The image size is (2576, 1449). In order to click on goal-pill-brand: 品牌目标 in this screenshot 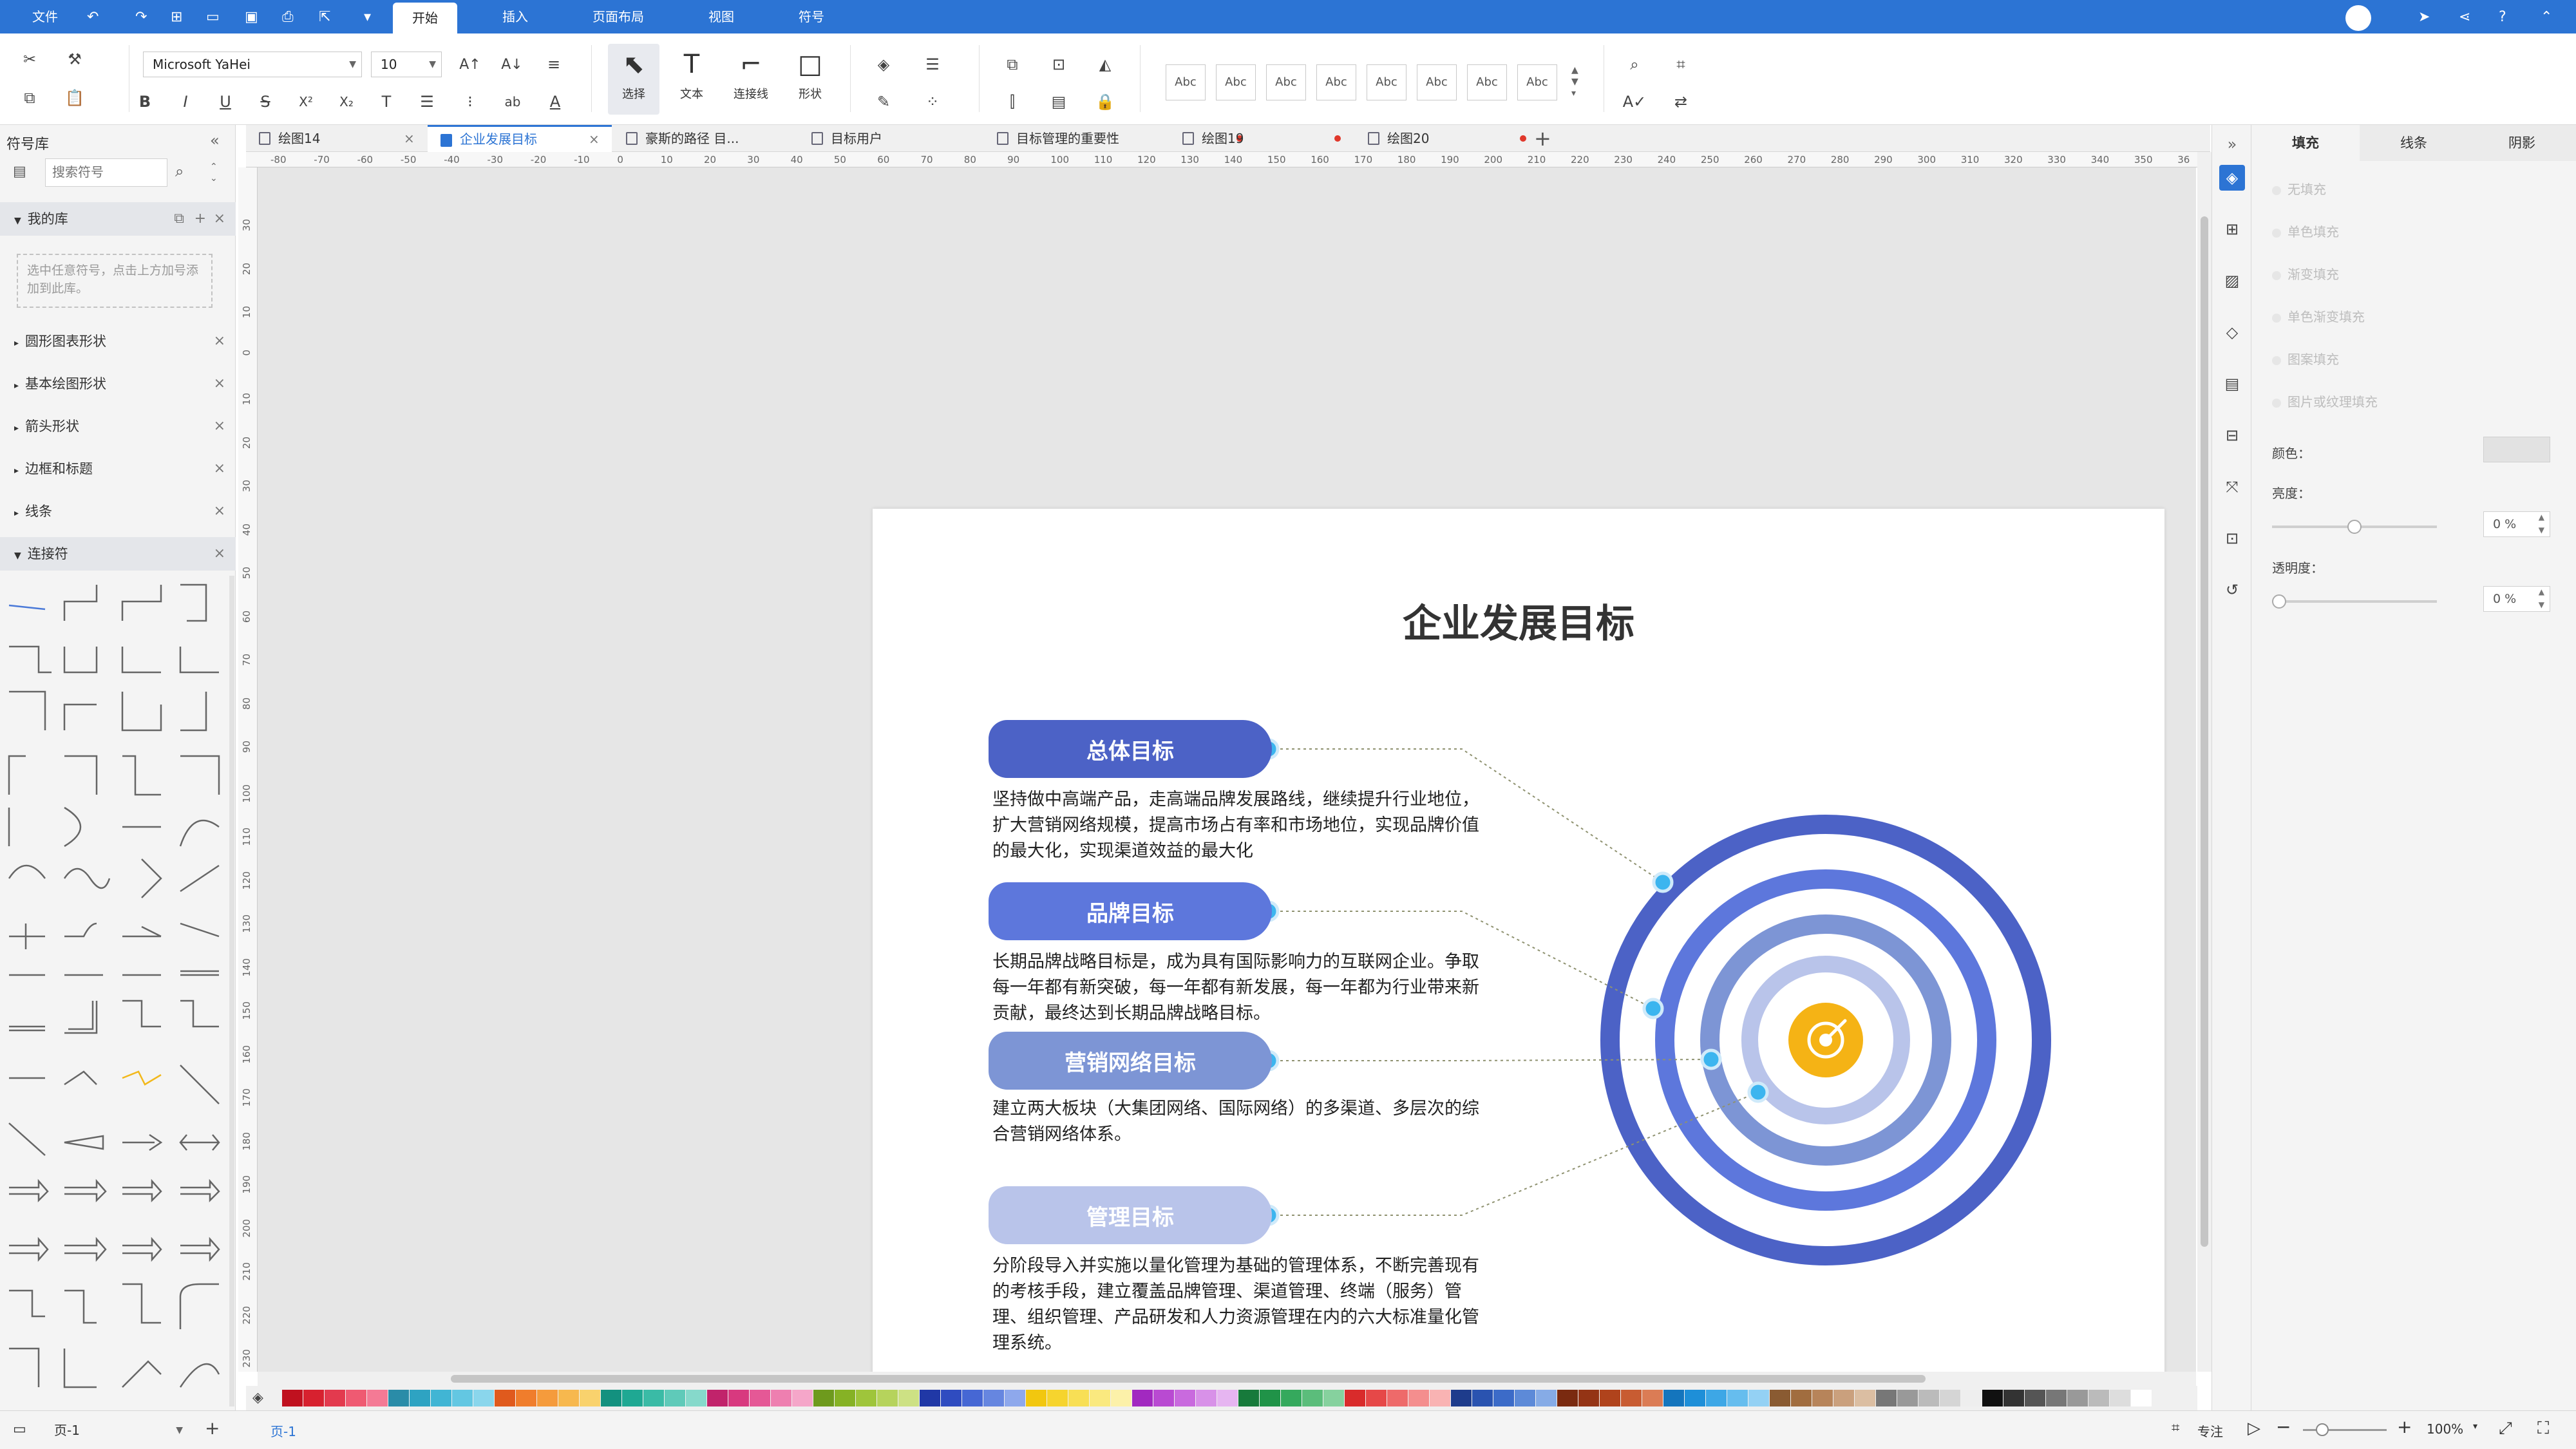, I will do `click(1130, 911)`.